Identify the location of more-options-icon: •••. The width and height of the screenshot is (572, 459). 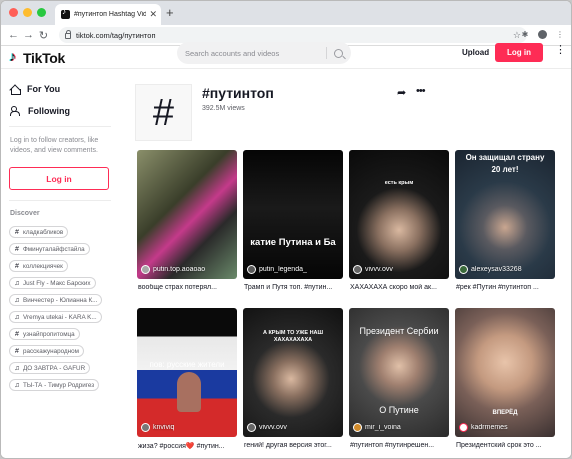
(421, 91).